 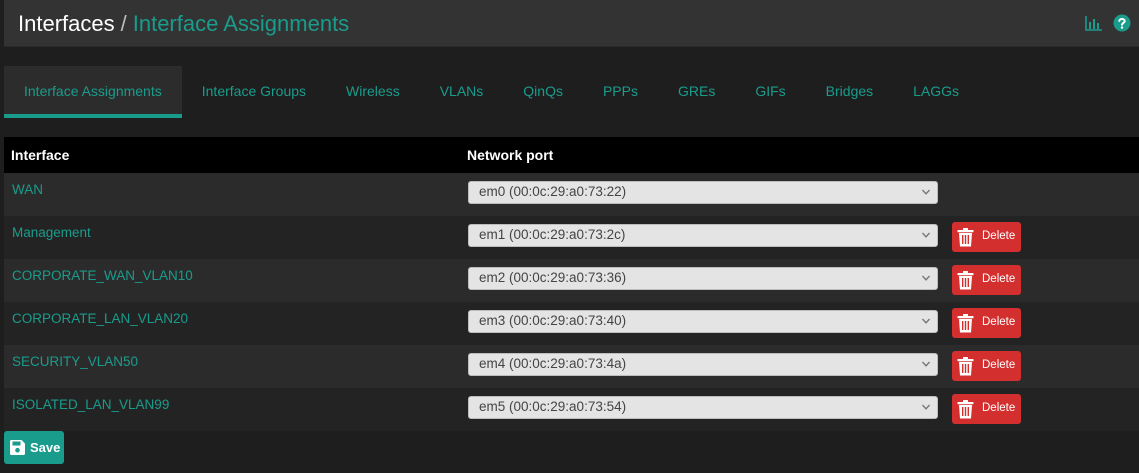 What do you see at coordinates (553, 363) in the screenshot?
I see `network-port-value: em4 (00:0c:29:a0:73:4a)` at bounding box center [553, 363].